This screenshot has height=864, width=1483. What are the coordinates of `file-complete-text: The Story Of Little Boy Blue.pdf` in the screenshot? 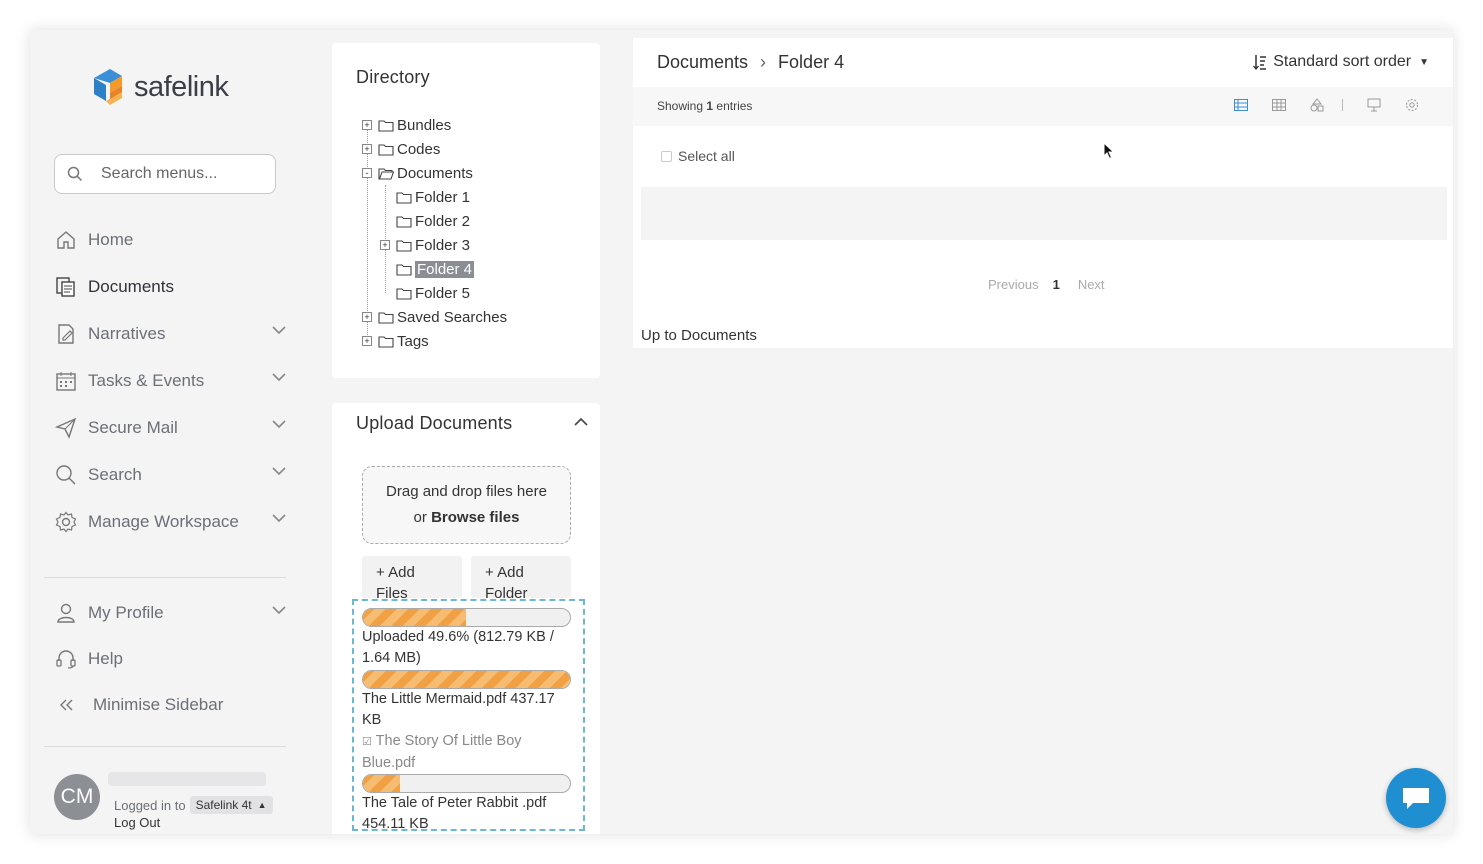 It's located at (442, 752).